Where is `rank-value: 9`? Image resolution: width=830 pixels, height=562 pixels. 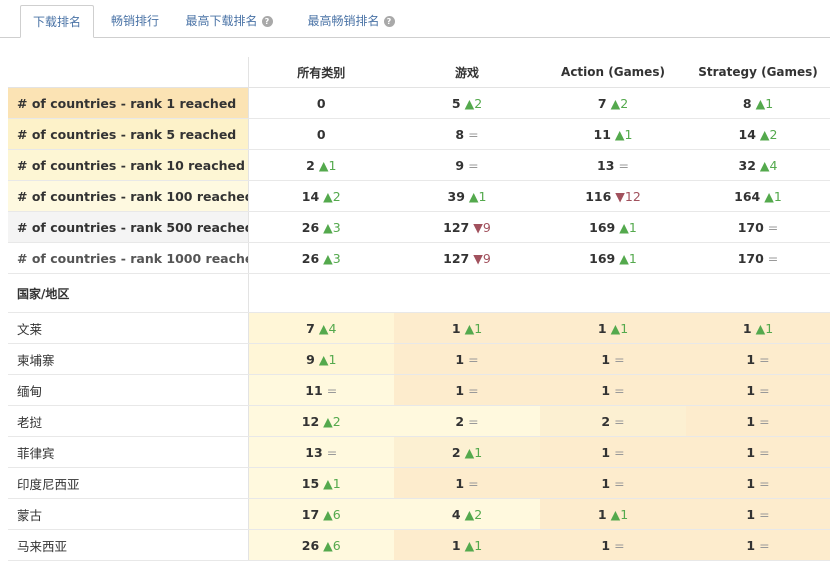
rank-value: 9 is located at coordinates (460, 165).